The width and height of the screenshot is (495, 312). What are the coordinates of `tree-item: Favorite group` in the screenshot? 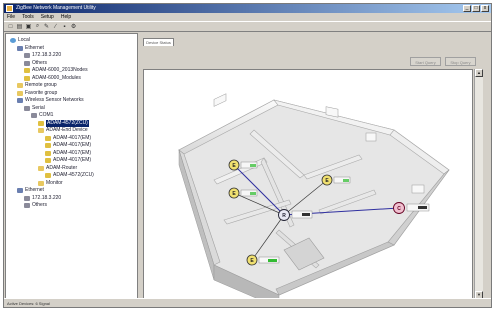 It's located at (37, 93).